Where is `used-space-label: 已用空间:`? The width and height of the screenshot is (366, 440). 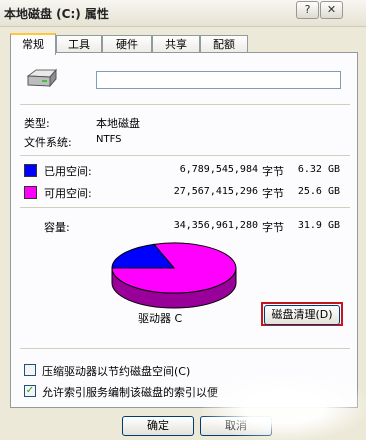 used-space-label: 已用空间: is located at coordinates (68, 171).